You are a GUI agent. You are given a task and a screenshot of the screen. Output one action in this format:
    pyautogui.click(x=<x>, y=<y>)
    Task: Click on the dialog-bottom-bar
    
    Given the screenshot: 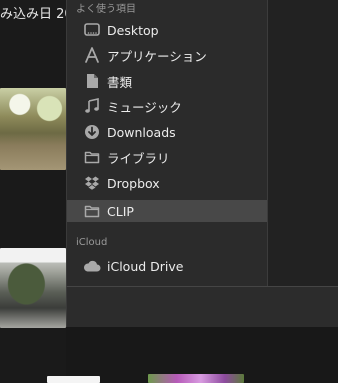 What is the action you would take?
    pyautogui.click(x=202, y=306)
    